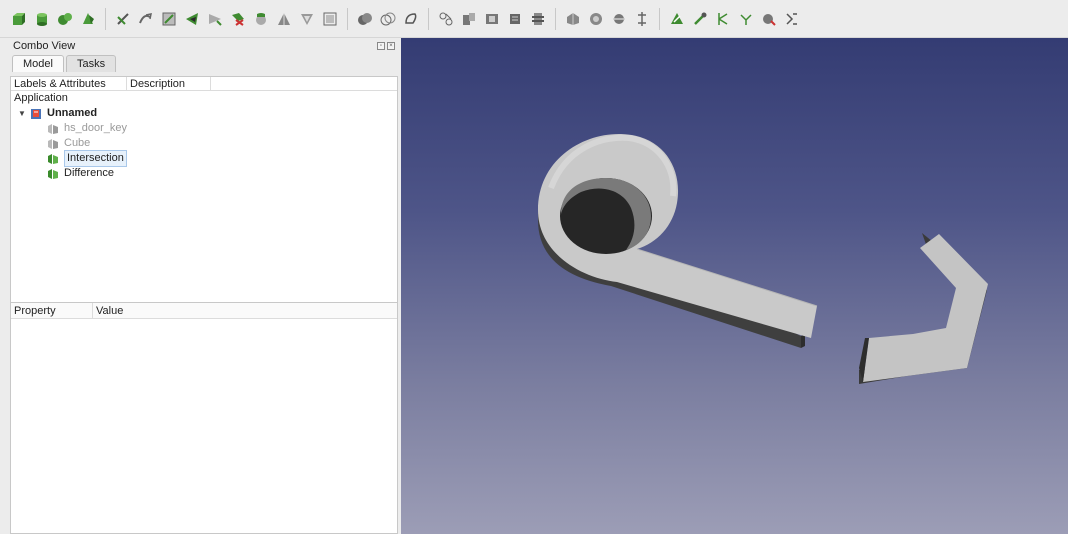  What do you see at coordinates (69, 83) in the screenshot?
I see `column-labels-attributes: Labels & Attributes` at bounding box center [69, 83].